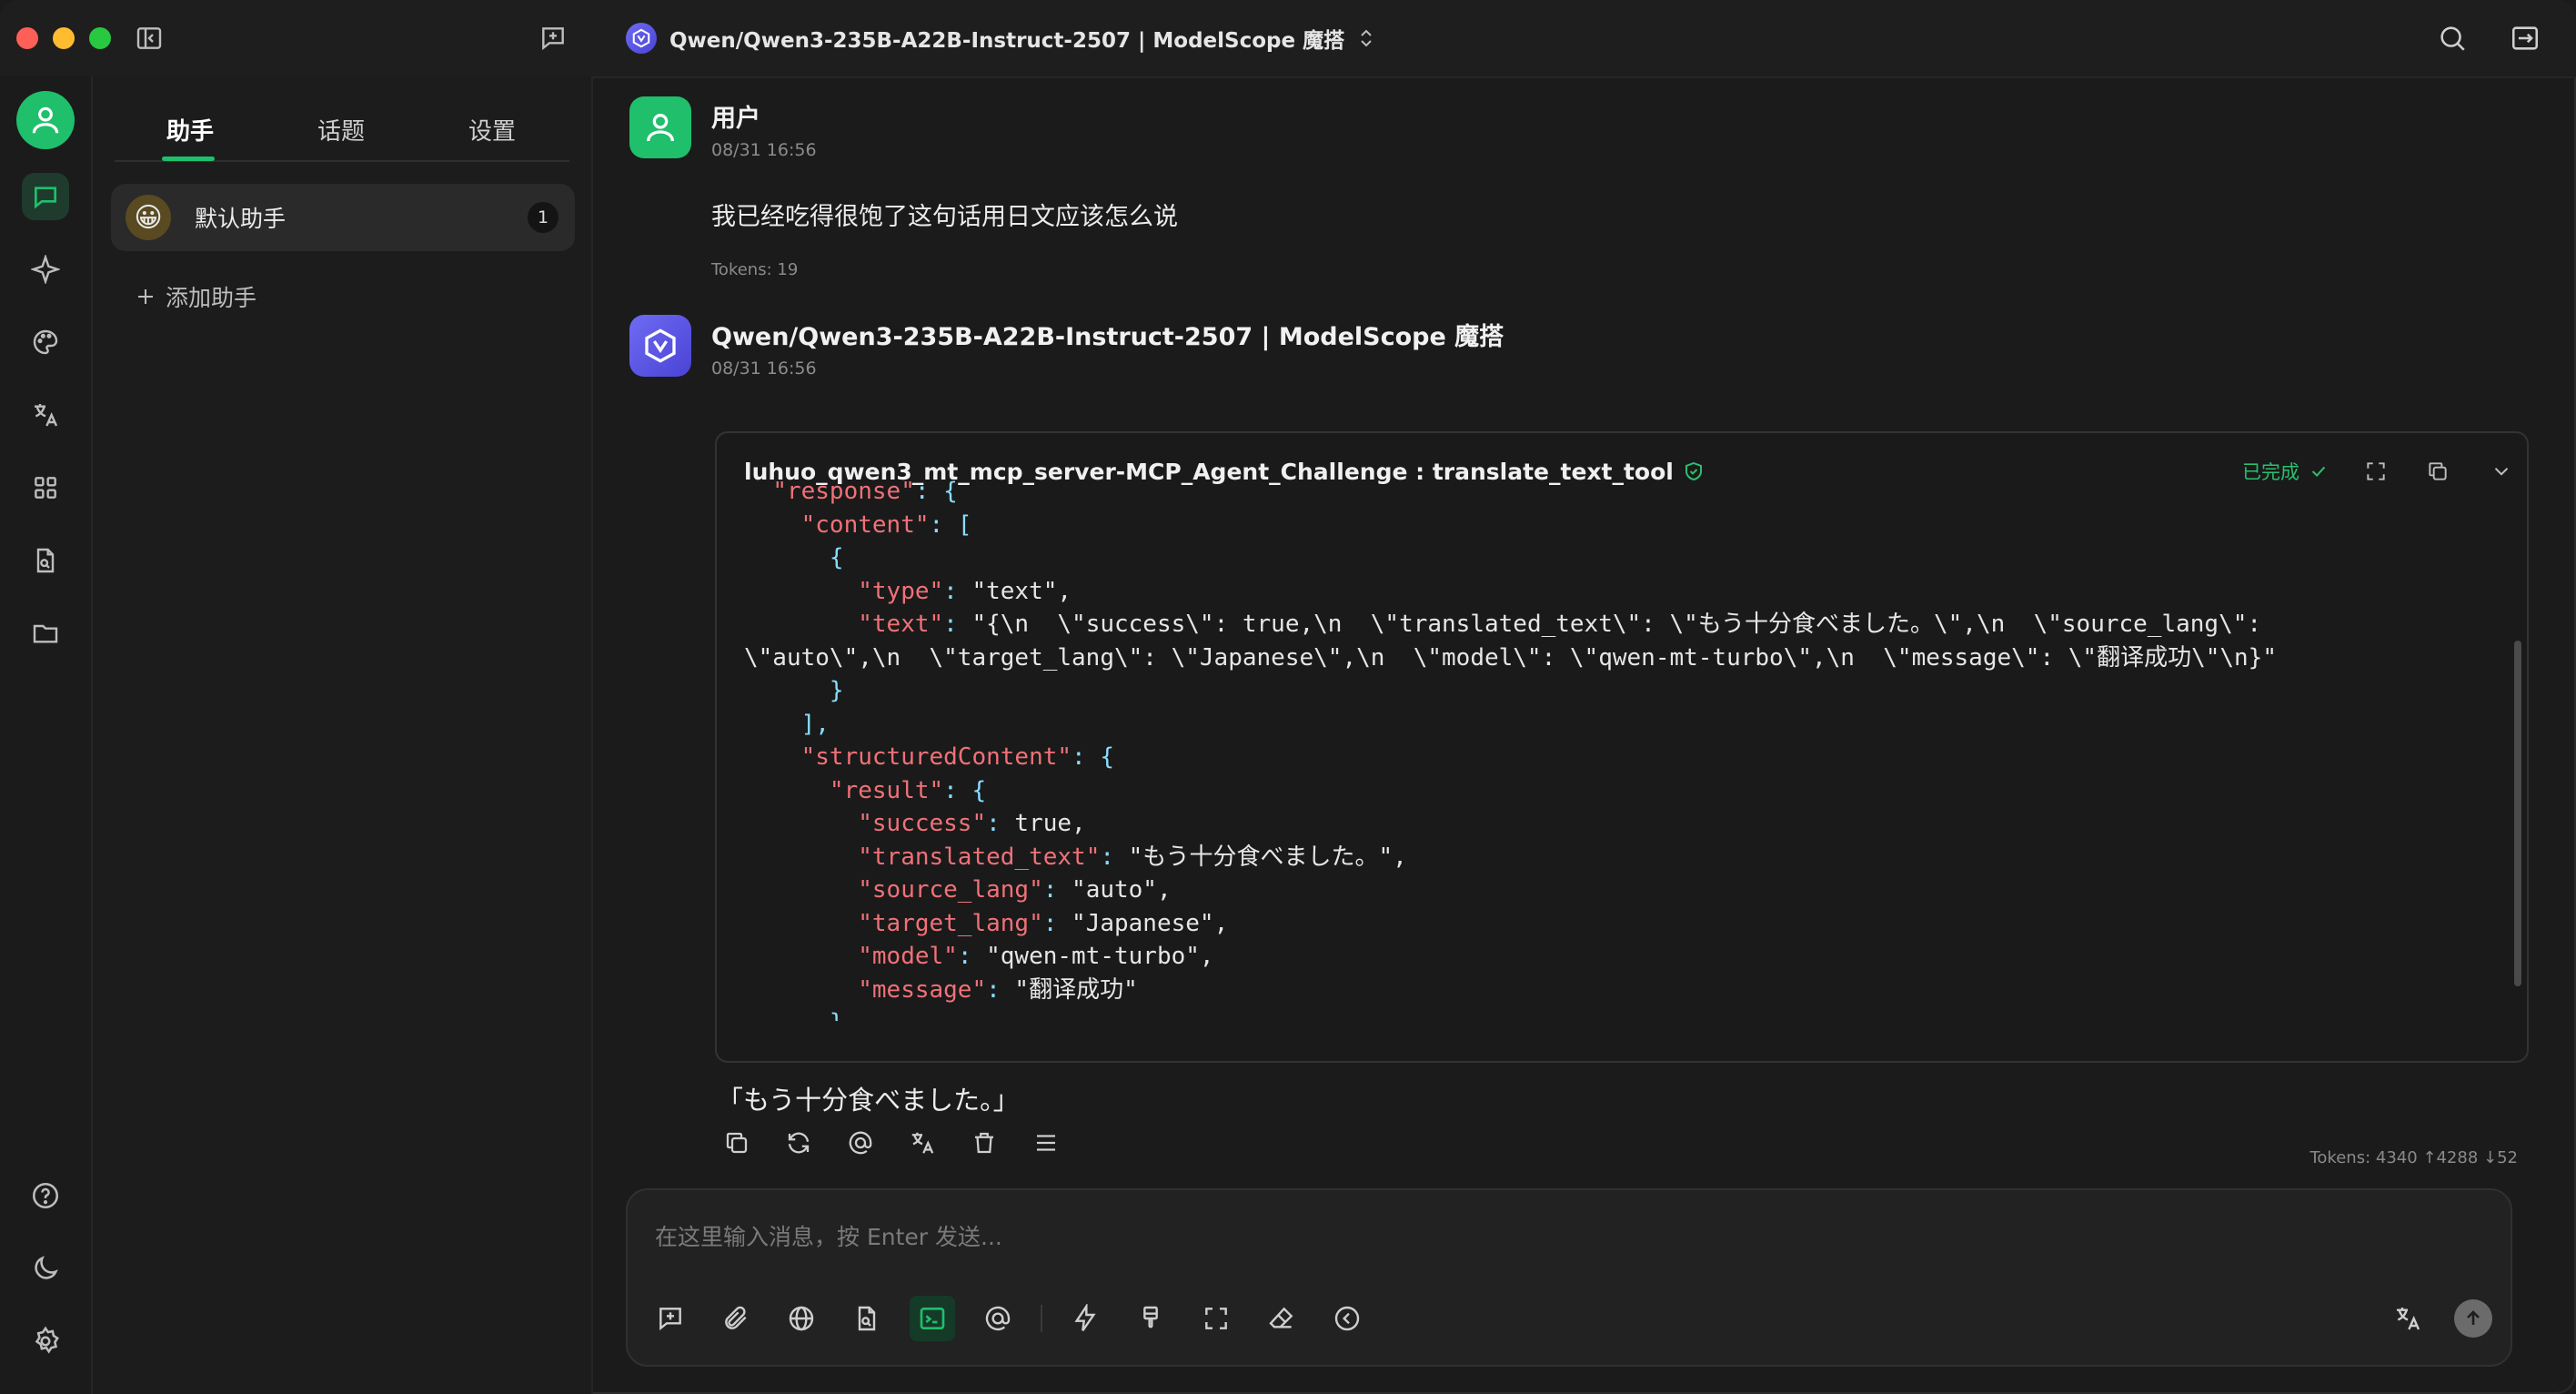 This screenshot has height=1394, width=2576. Describe the element at coordinates (660, 346) in the screenshot. I see `assistant-message-avatar` at that location.